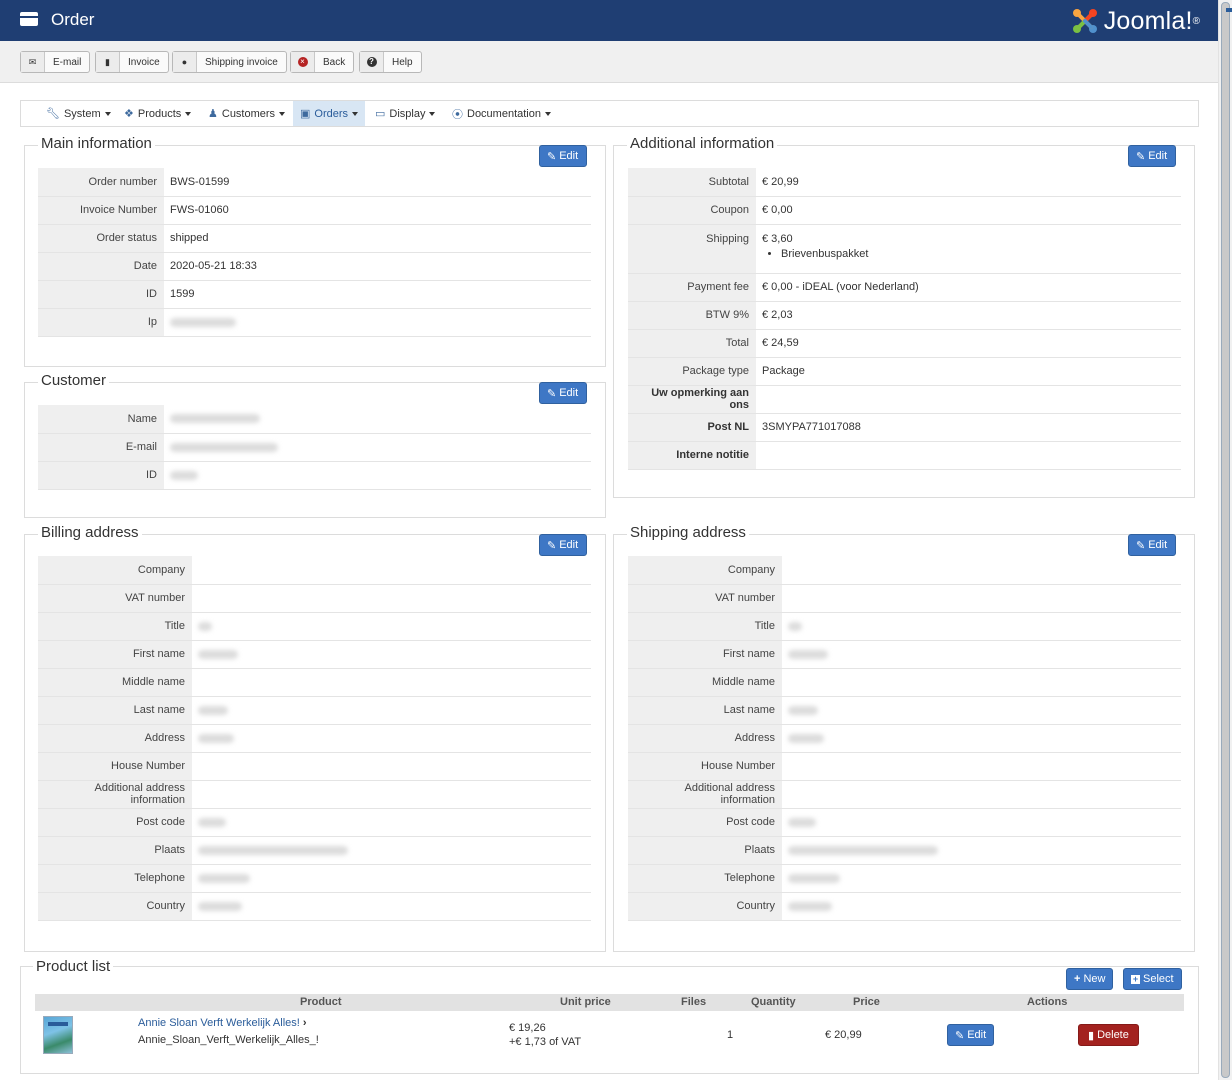 This screenshot has width=1232, height=1080. Describe the element at coordinates (78, 113) in the screenshot. I see `menu-system: 🔧︎ System` at that location.